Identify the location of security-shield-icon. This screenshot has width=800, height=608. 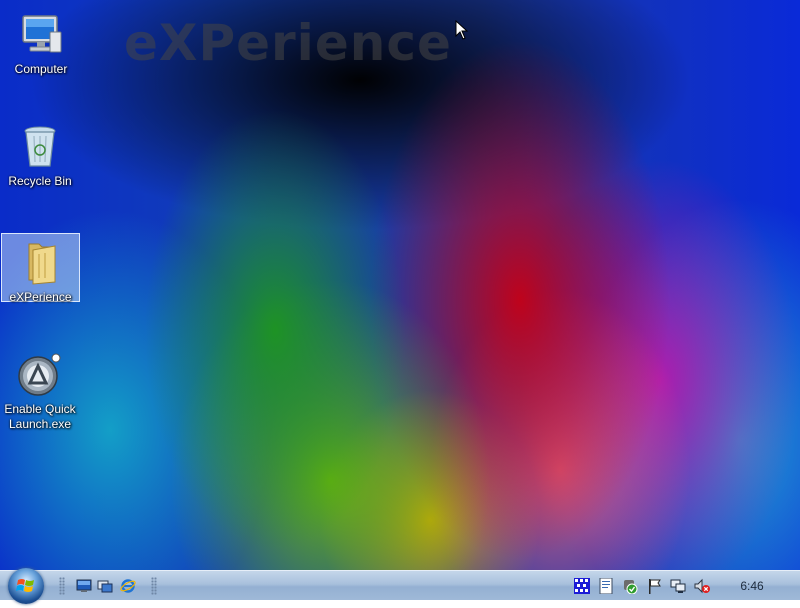
(630, 586).